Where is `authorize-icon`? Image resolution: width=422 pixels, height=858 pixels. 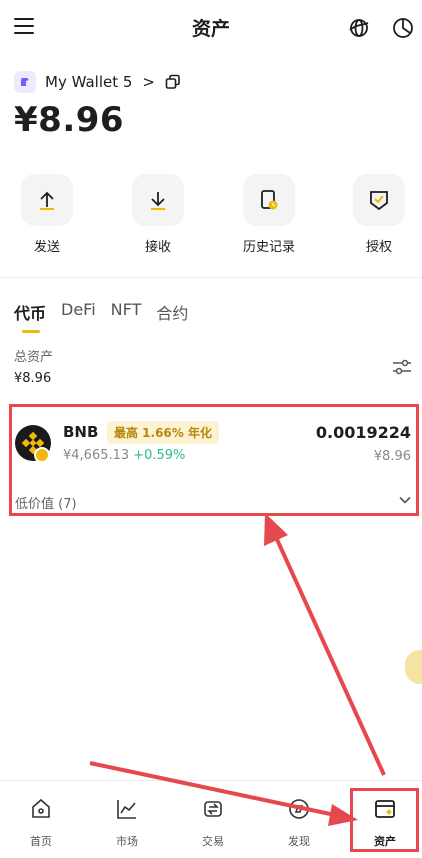
authorize-icon is located at coordinates (379, 201).